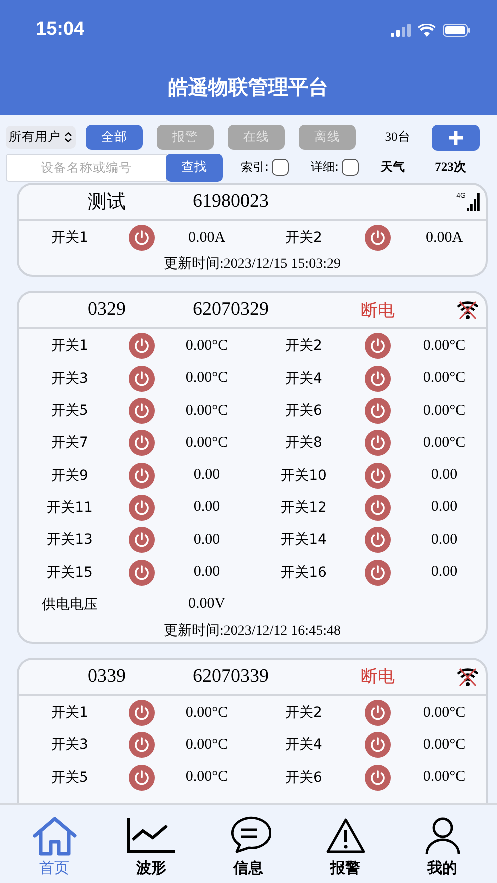  What do you see at coordinates (346, 836) in the screenshot?
I see `warning-icon` at bounding box center [346, 836].